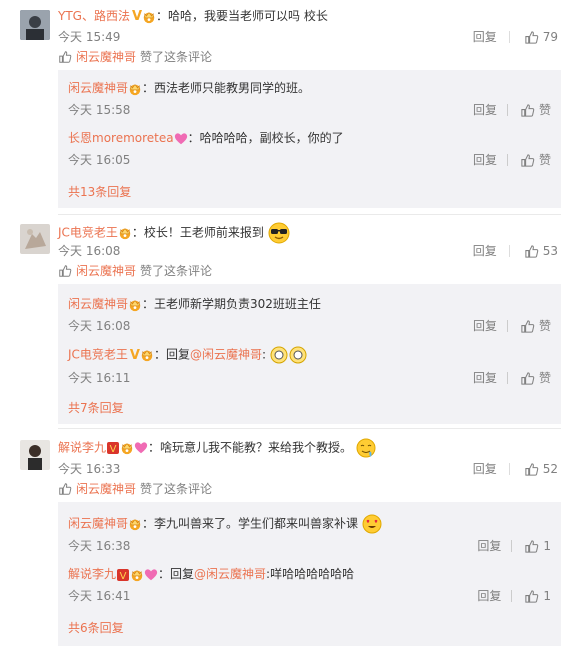 The height and width of the screenshot is (648, 580). I want to click on reply-item: 闲云魔神哥 ：西法老师只能教男同学的班。 今天 15:58 回复 赞, so click(309, 98).